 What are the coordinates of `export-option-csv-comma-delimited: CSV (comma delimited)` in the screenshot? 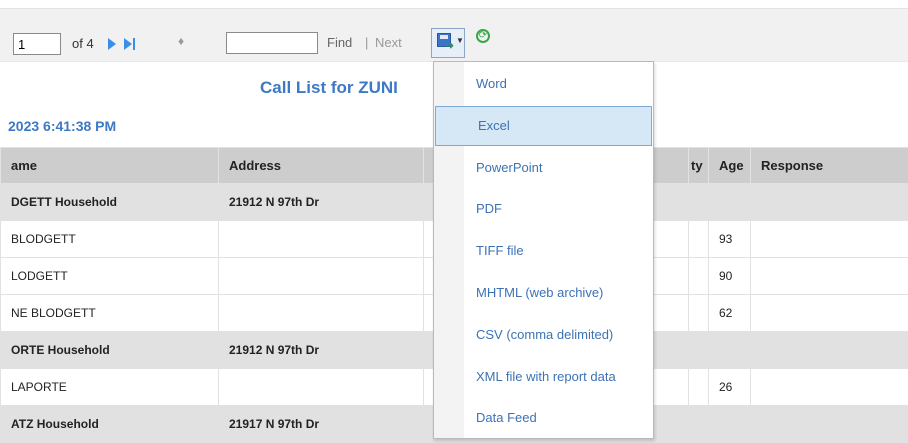 It's located at (543, 335).